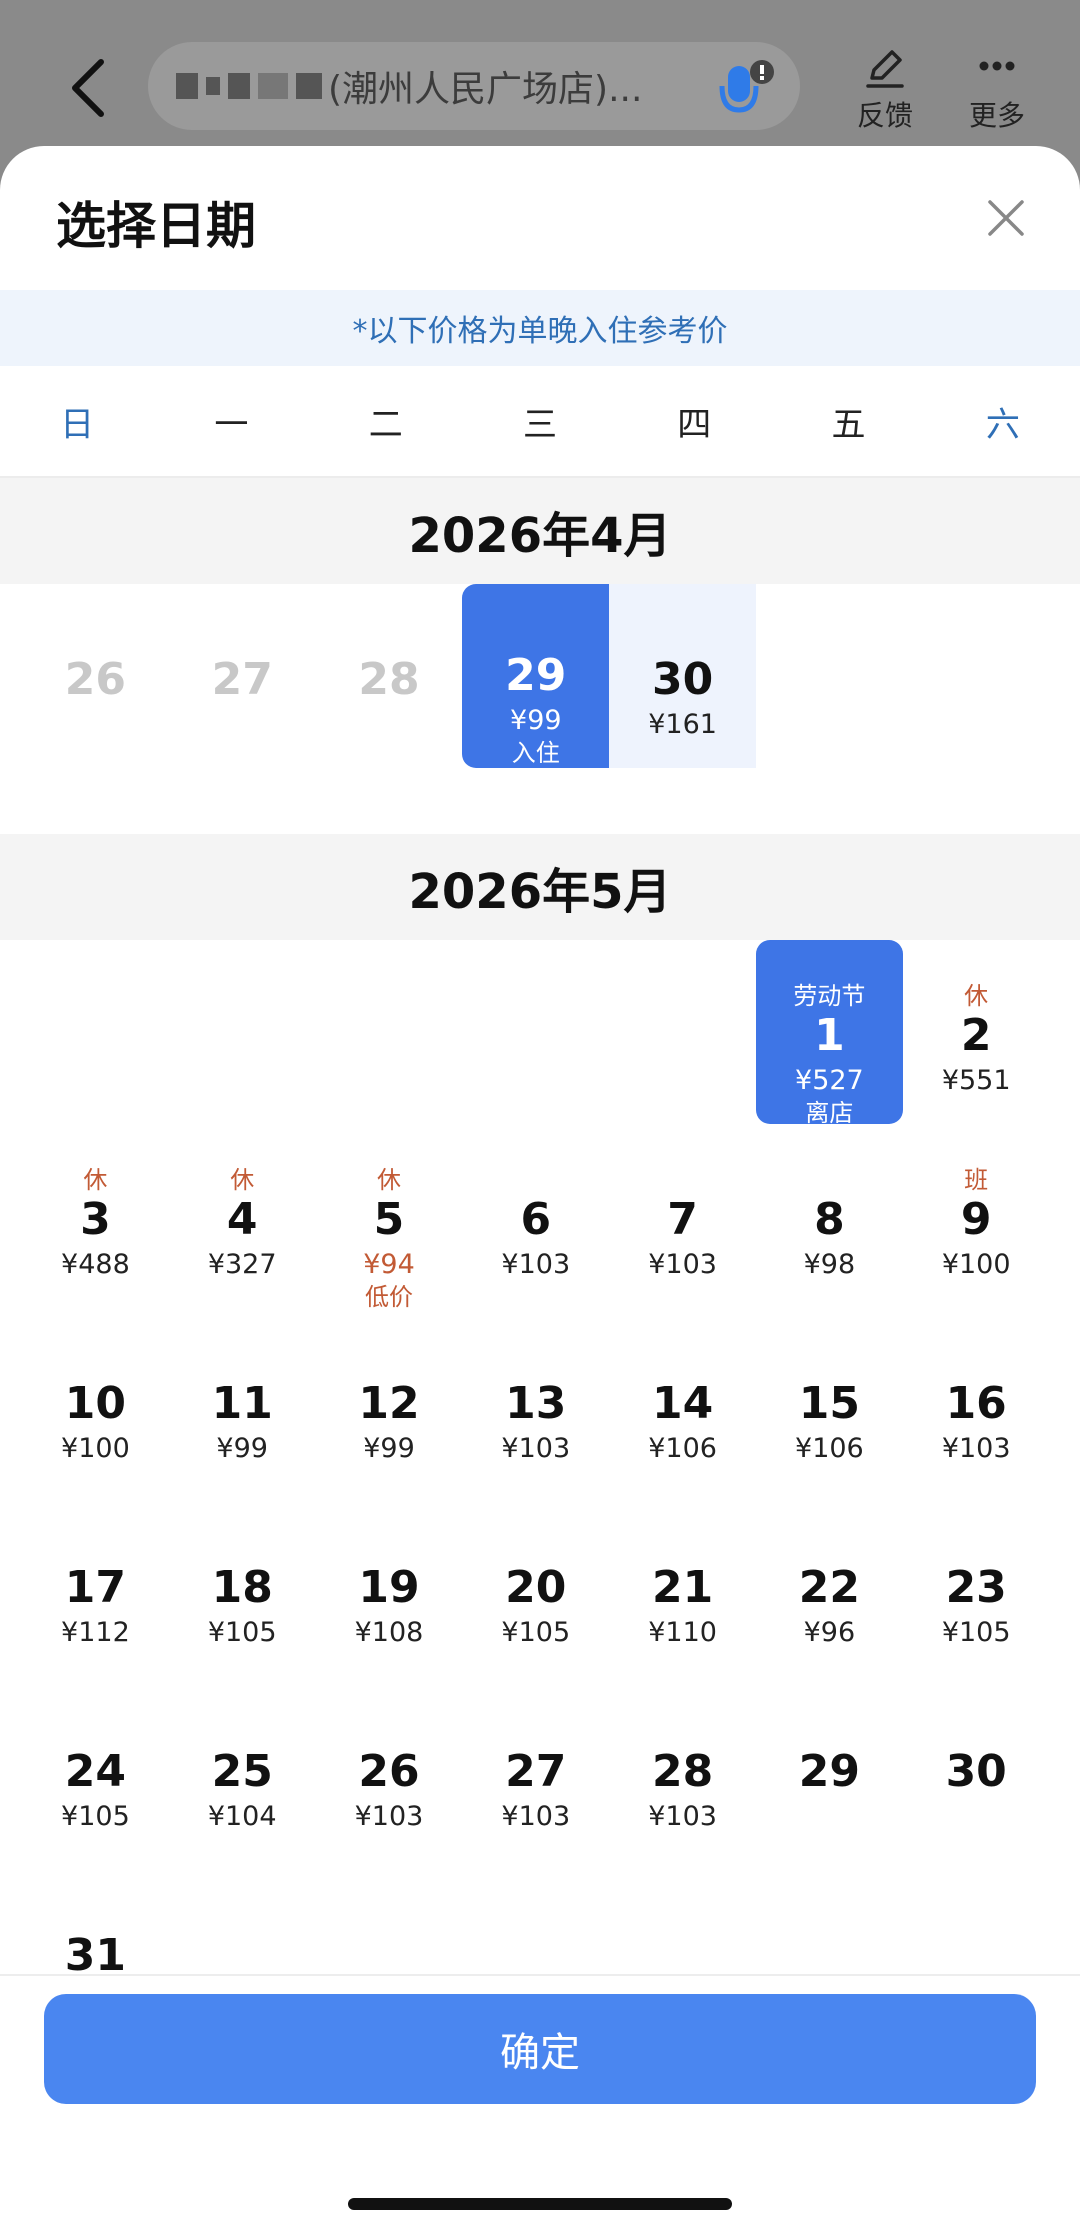 The height and width of the screenshot is (2232, 1080). What do you see at coordinates (540, 887) in the screenshot?
I see `month-title-may: 2026年5月` at bounding box center [540, 887].